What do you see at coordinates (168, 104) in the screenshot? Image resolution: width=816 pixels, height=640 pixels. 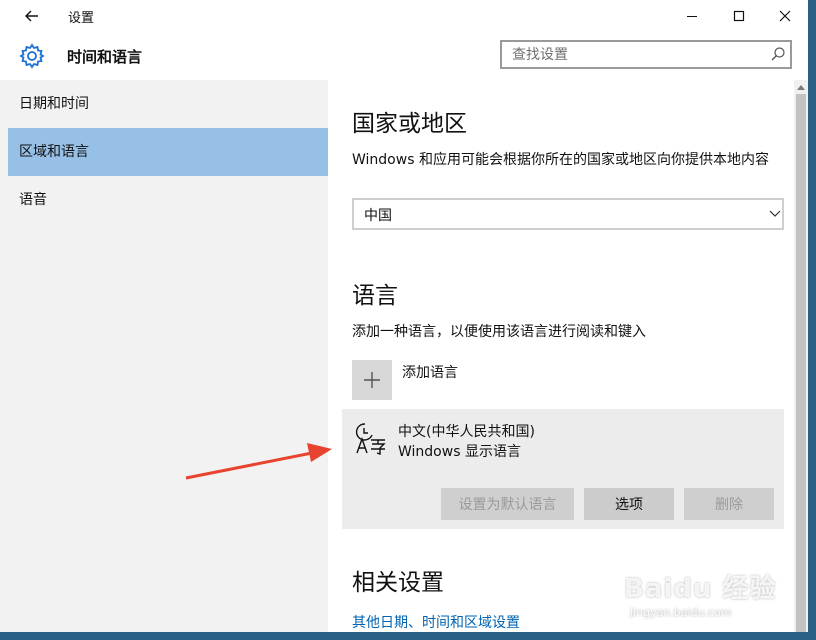 I see `sidebar-item-date-time: 日期和时间` at bounding box center [168, 104].